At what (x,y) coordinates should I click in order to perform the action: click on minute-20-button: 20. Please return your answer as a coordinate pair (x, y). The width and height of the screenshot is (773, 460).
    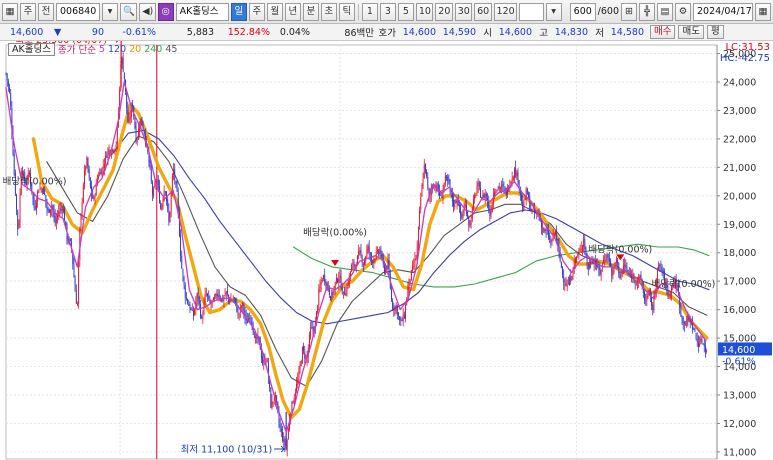
    Looking at the image, I should click on (444, 11).